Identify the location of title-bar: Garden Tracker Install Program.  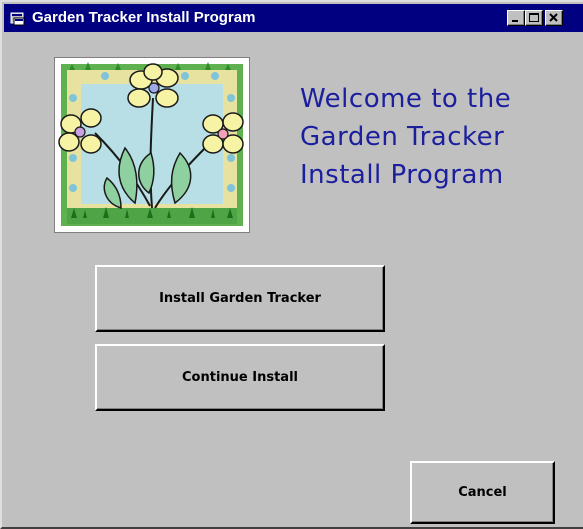
(293, 18).